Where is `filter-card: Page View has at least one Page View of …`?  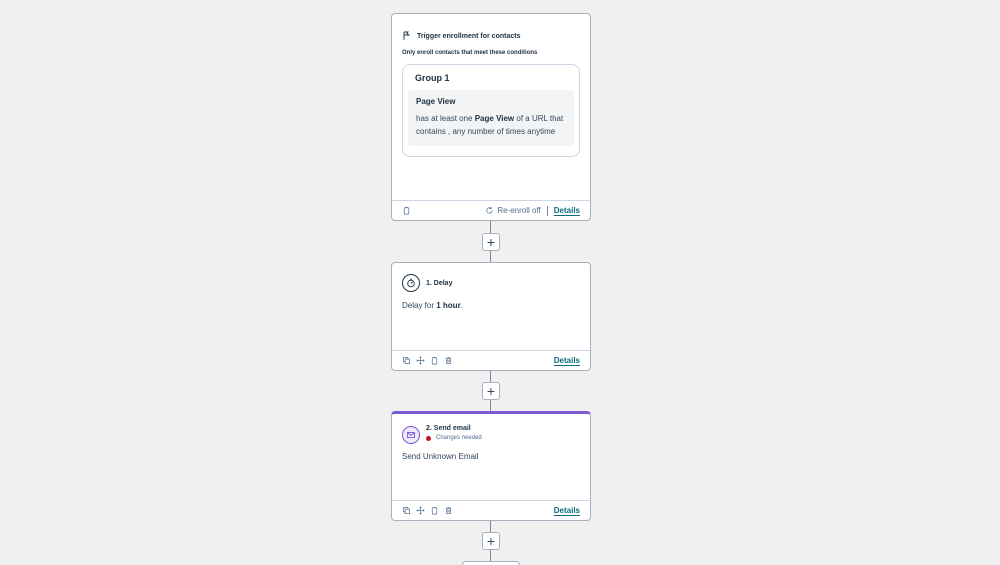
filter-card: Page View has at least one Page View of … is located at coordinates (491, 118).